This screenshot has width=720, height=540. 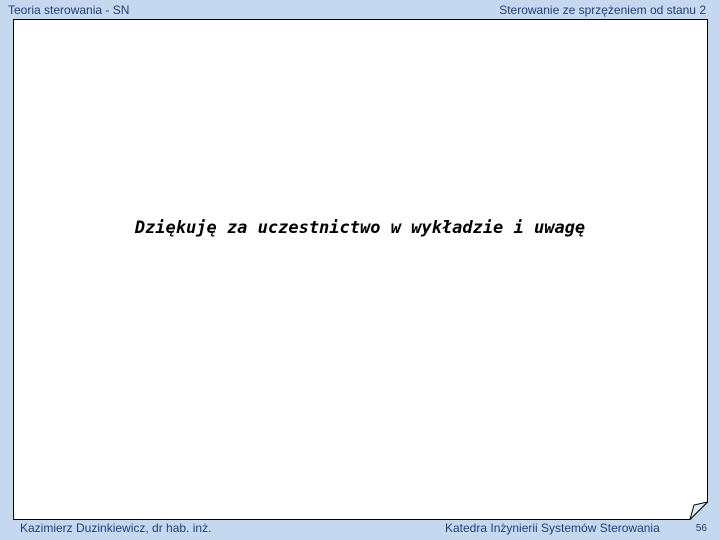 I want to click on presentation-title: Teoria sterowania - SN, so click(x=69, y=10).